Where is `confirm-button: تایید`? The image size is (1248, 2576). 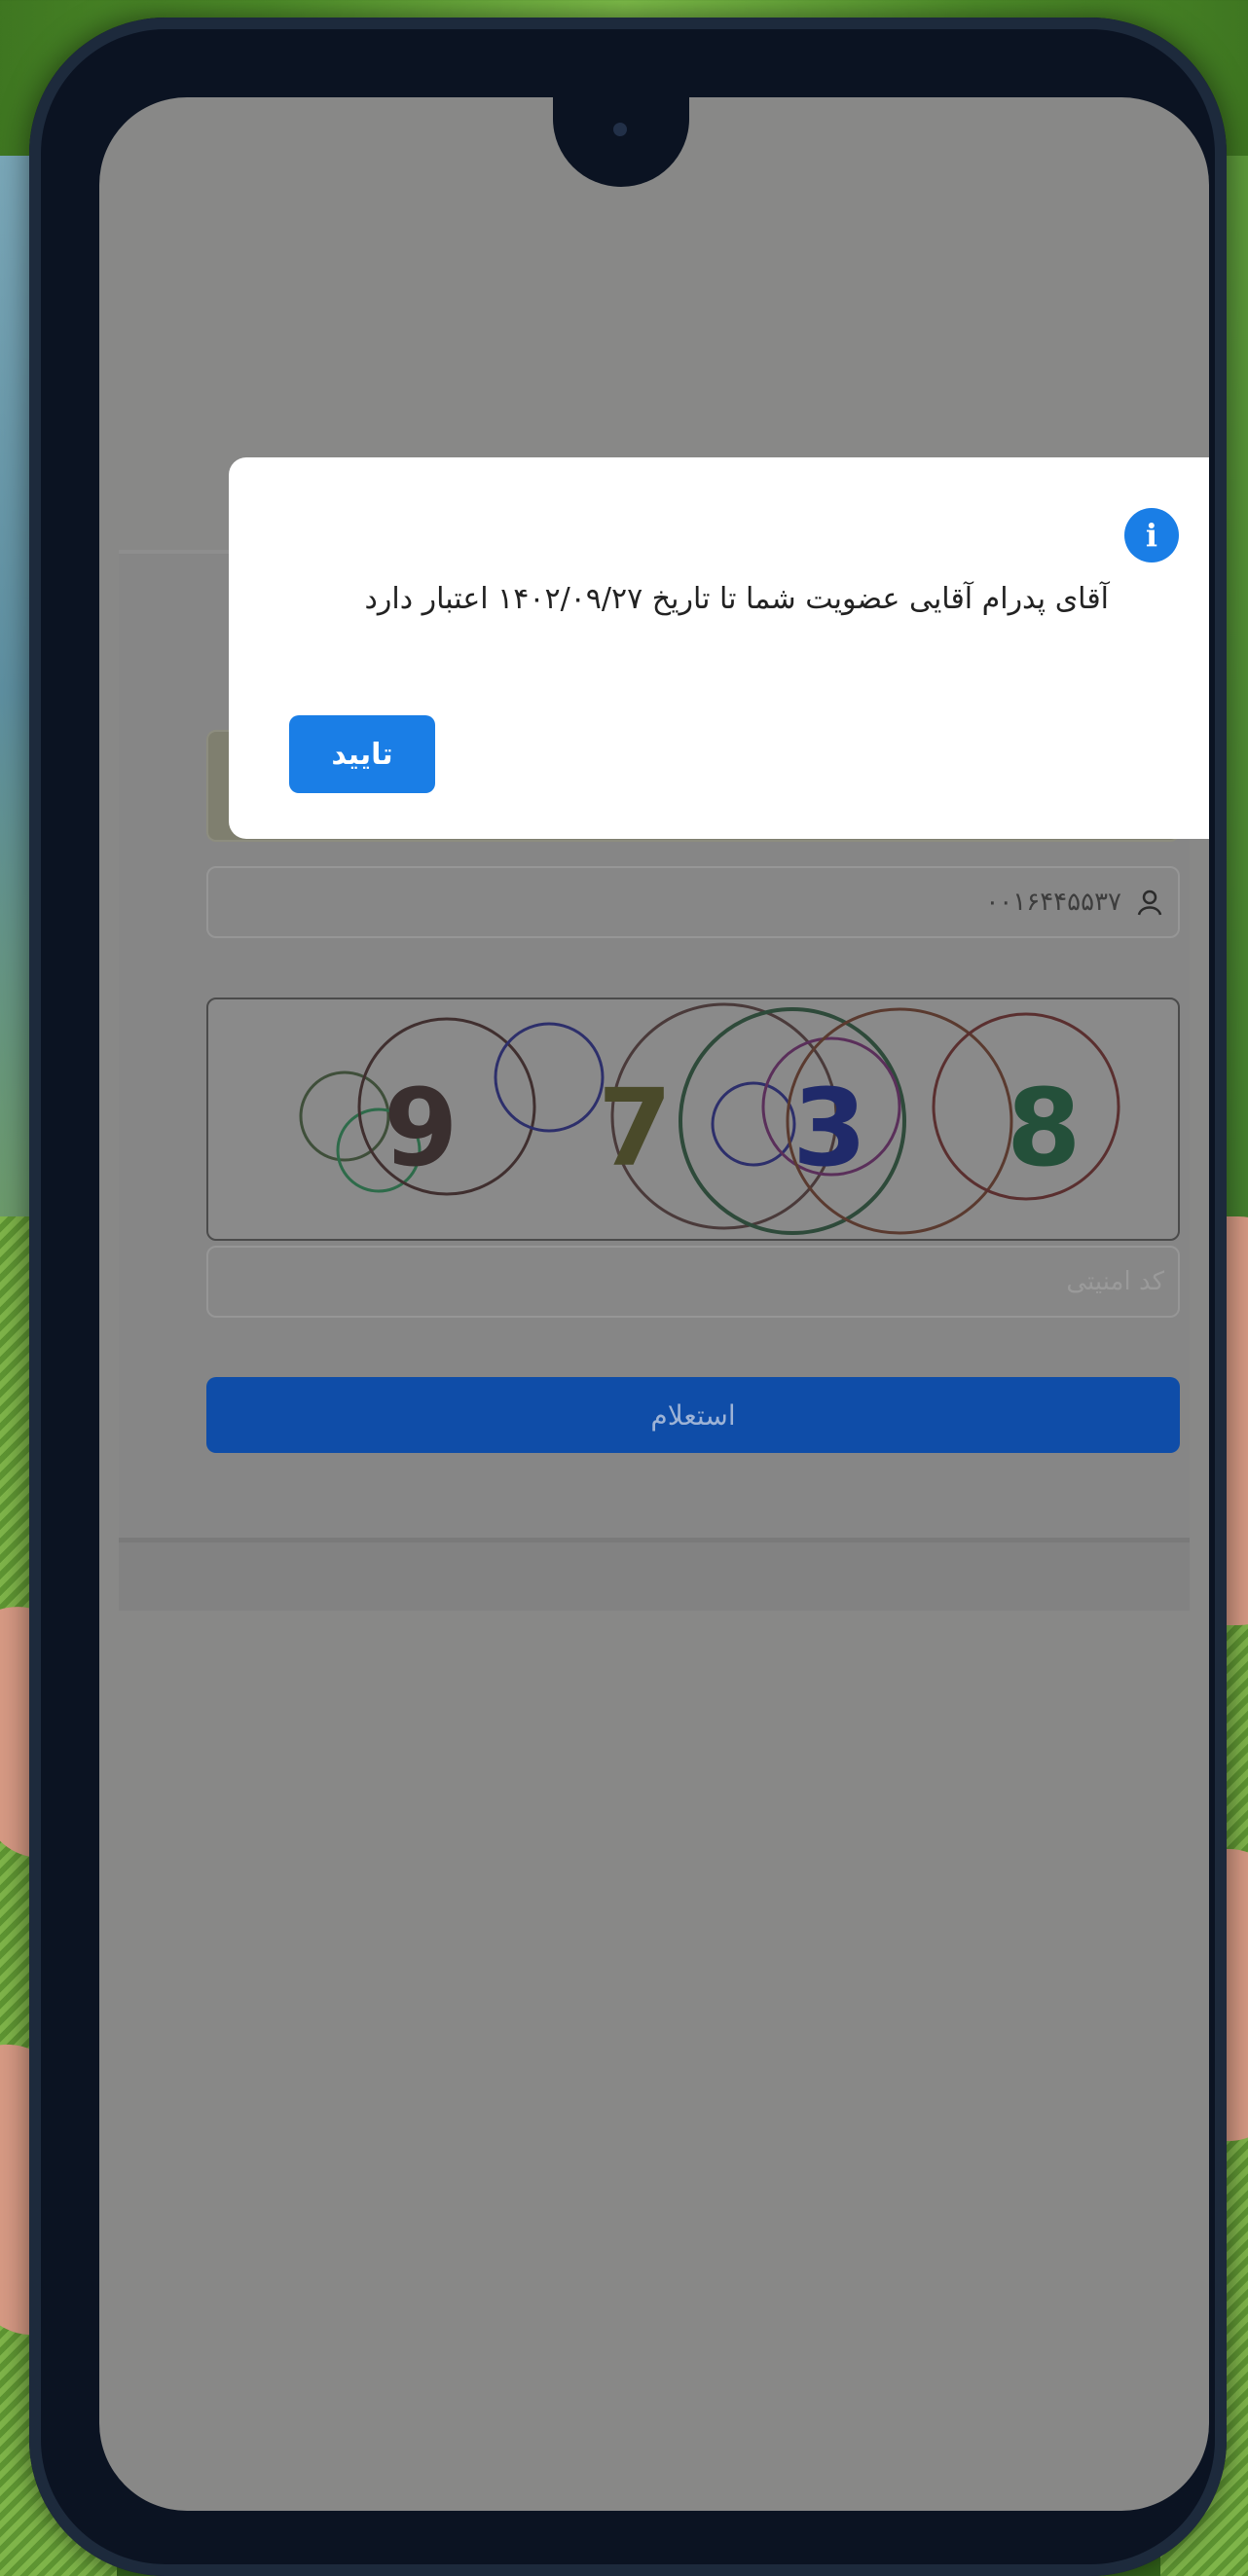
confirm-button: تایید is located at coordinates (362, 754).